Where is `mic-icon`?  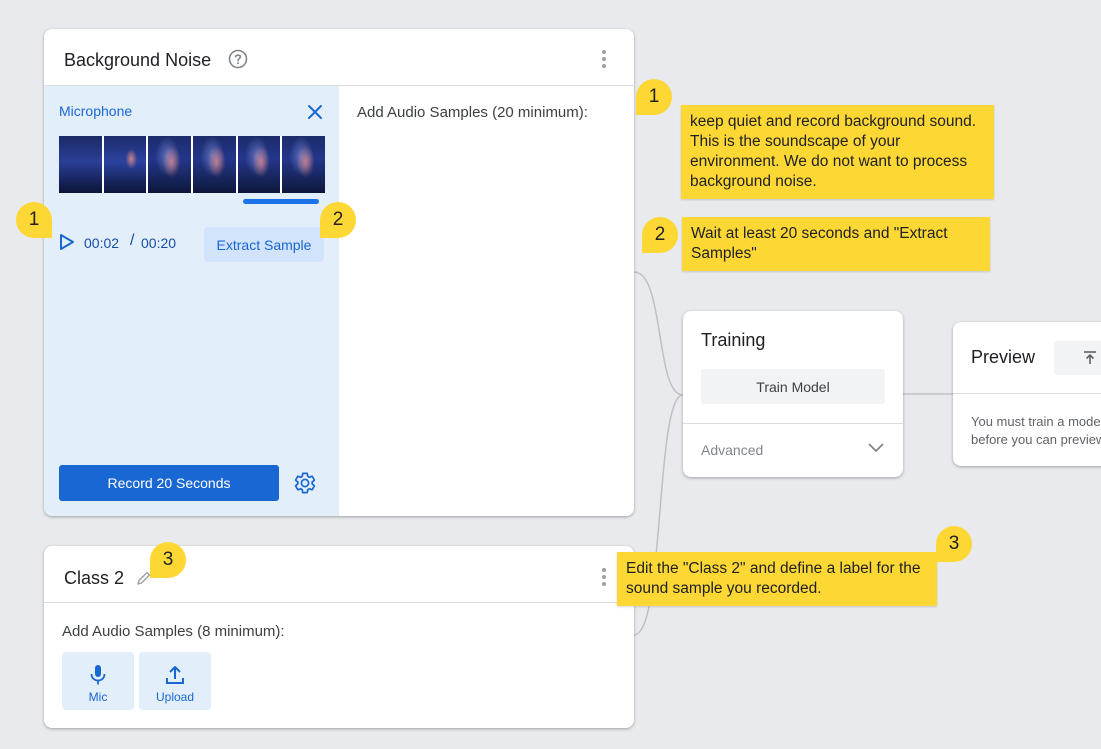 mic-icon is located at coordinates (98, 675).